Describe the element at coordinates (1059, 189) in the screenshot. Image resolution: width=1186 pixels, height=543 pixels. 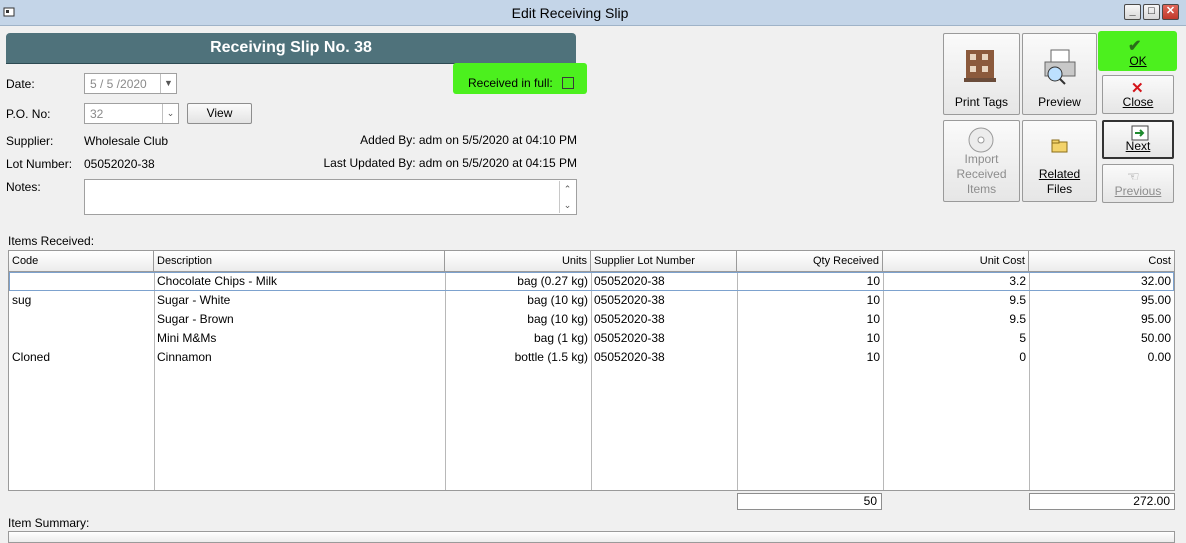
I see `related-label-line2: Files` at that location.